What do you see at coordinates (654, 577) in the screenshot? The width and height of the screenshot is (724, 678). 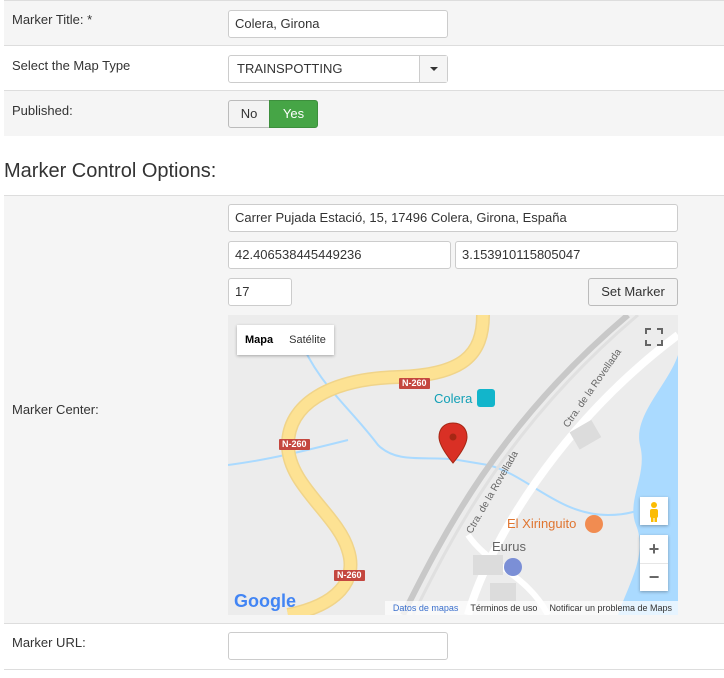 I see `zoom-out-button: −` at bounding box center [654, 577].